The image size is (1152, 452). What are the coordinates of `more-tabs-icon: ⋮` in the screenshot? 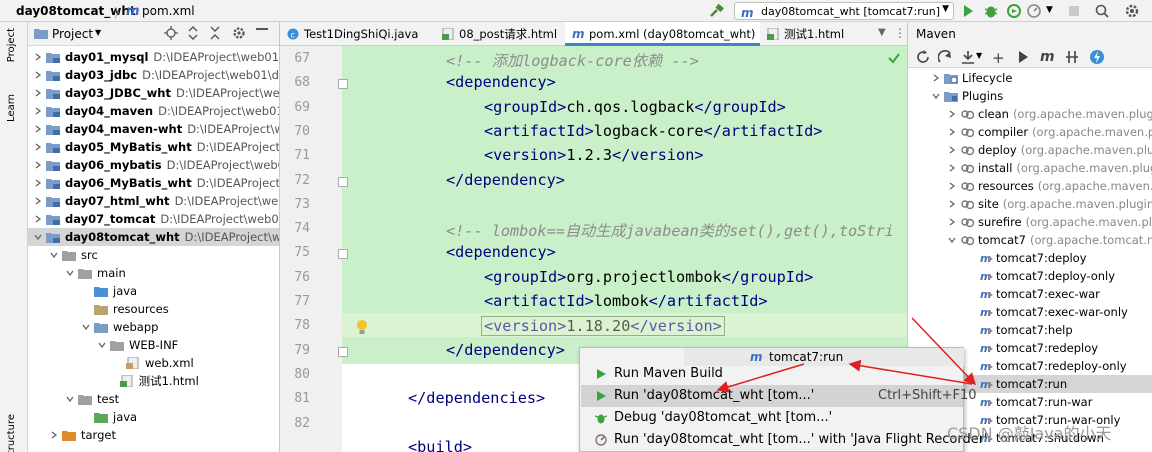 It's located at (900, 33).